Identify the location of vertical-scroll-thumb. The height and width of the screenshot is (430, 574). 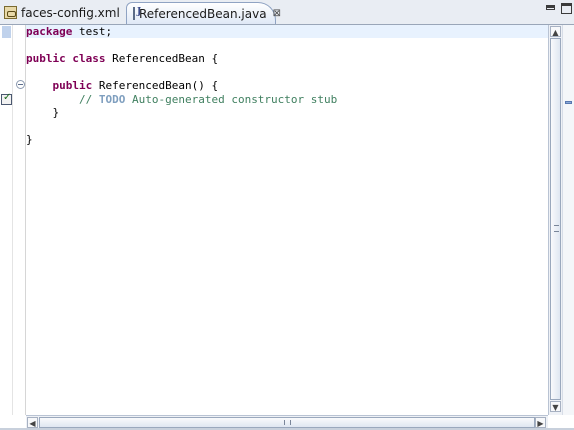
(555, 219).